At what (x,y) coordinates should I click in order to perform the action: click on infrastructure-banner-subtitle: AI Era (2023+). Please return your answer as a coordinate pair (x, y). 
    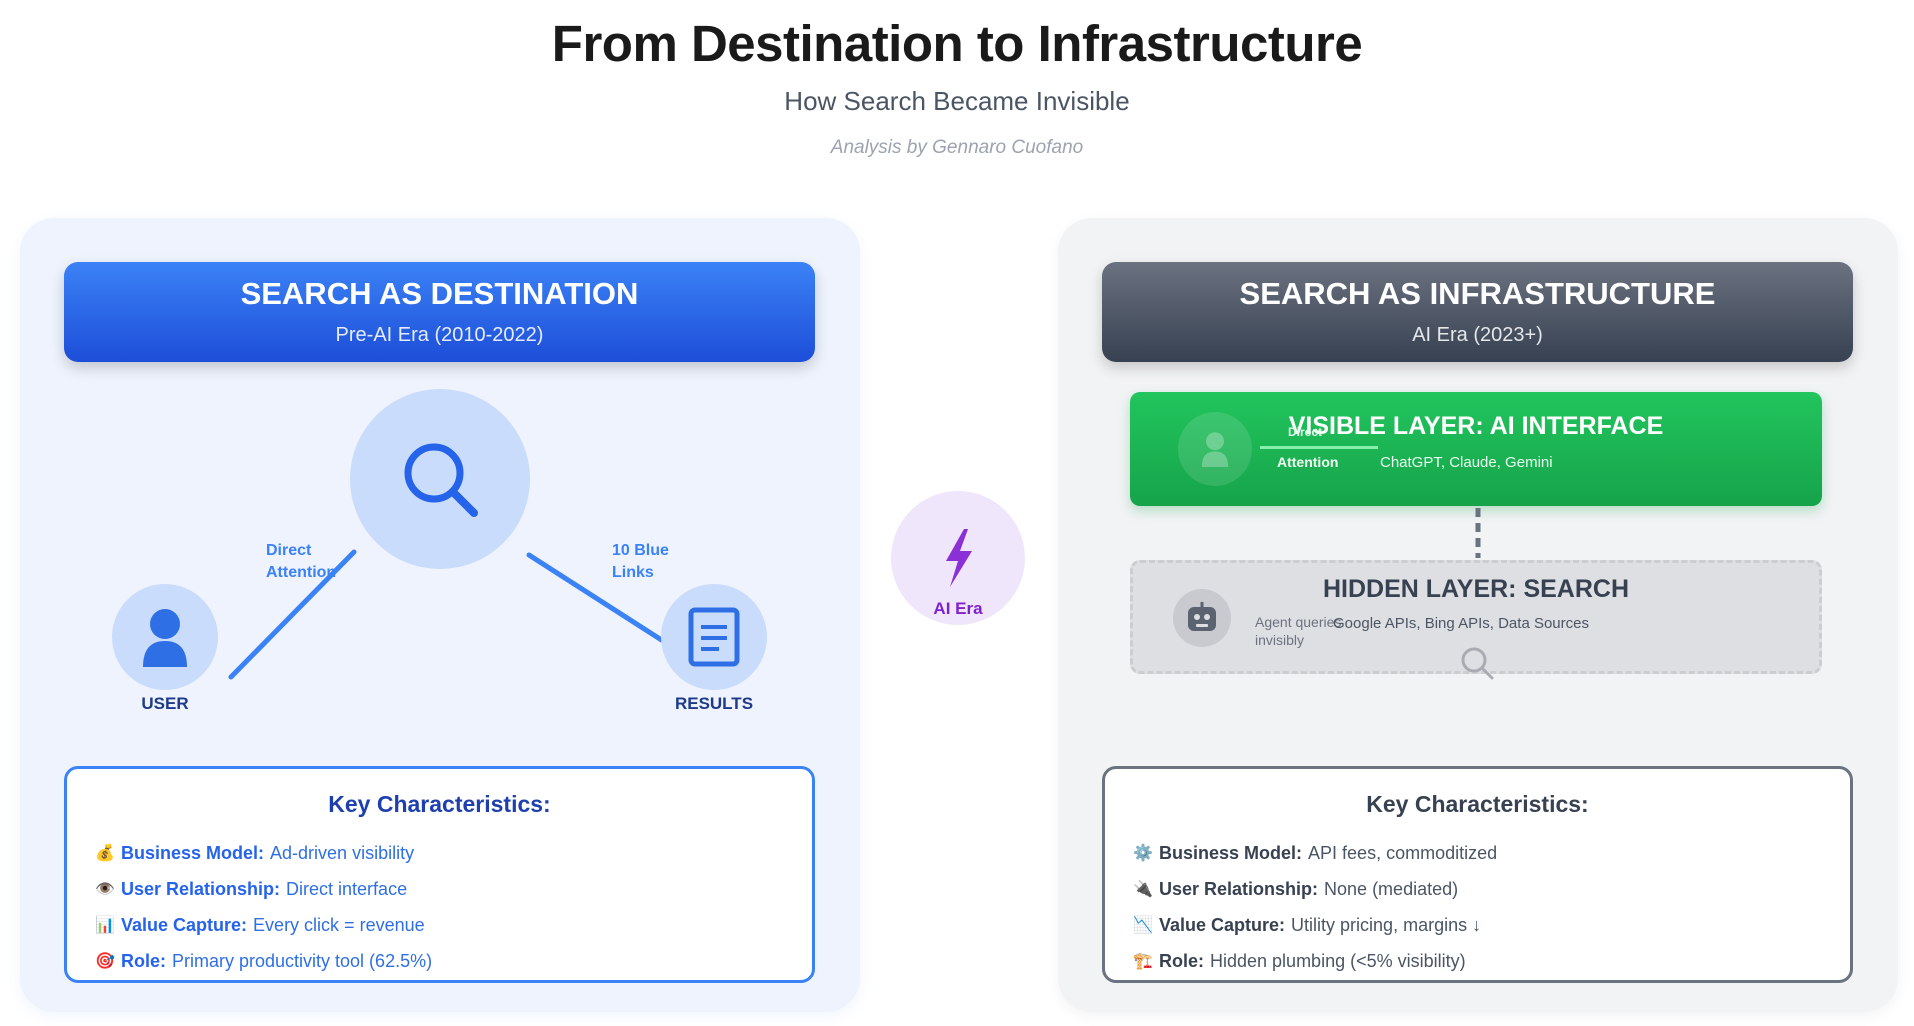
    Looking at the image, I should click on (1477, 335).